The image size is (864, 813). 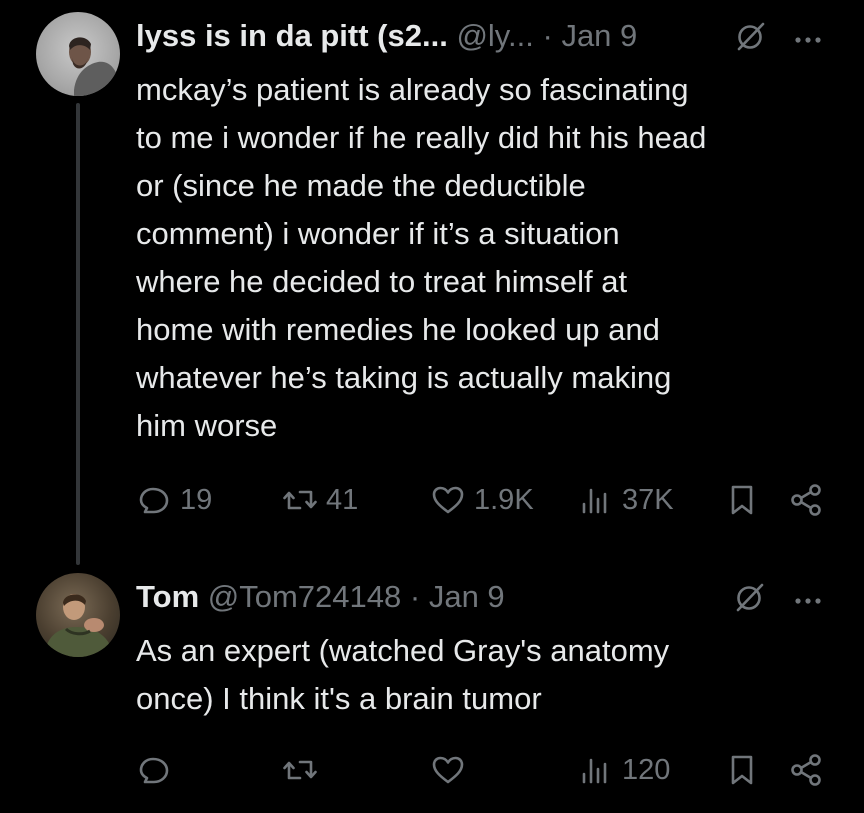 What do you see at coordinates (404, 377) in the screenshot?
I see `tweet-text-line: whatever he’s taking is actually making` at bounding box center [404, 377].